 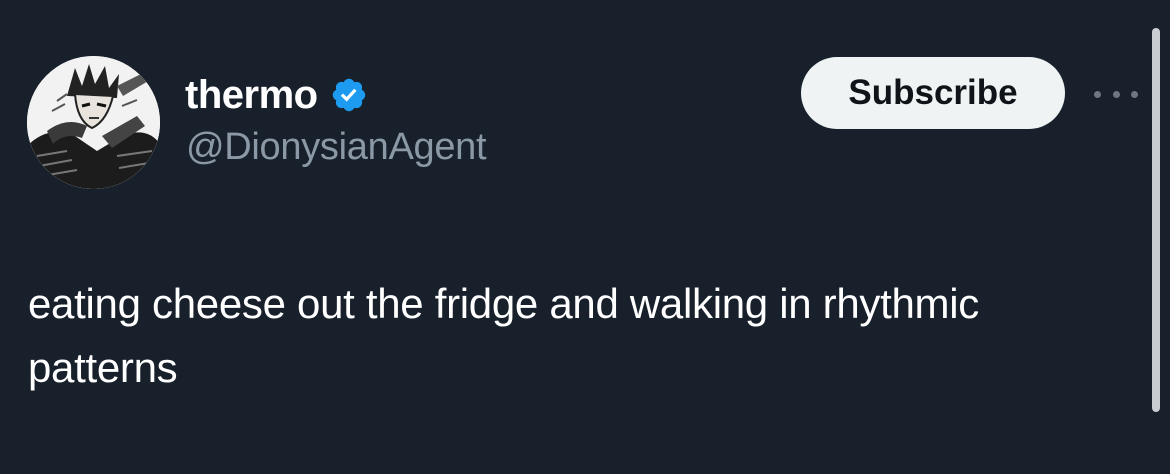 I want to click on avatar-image, so click(x=93, y=122).